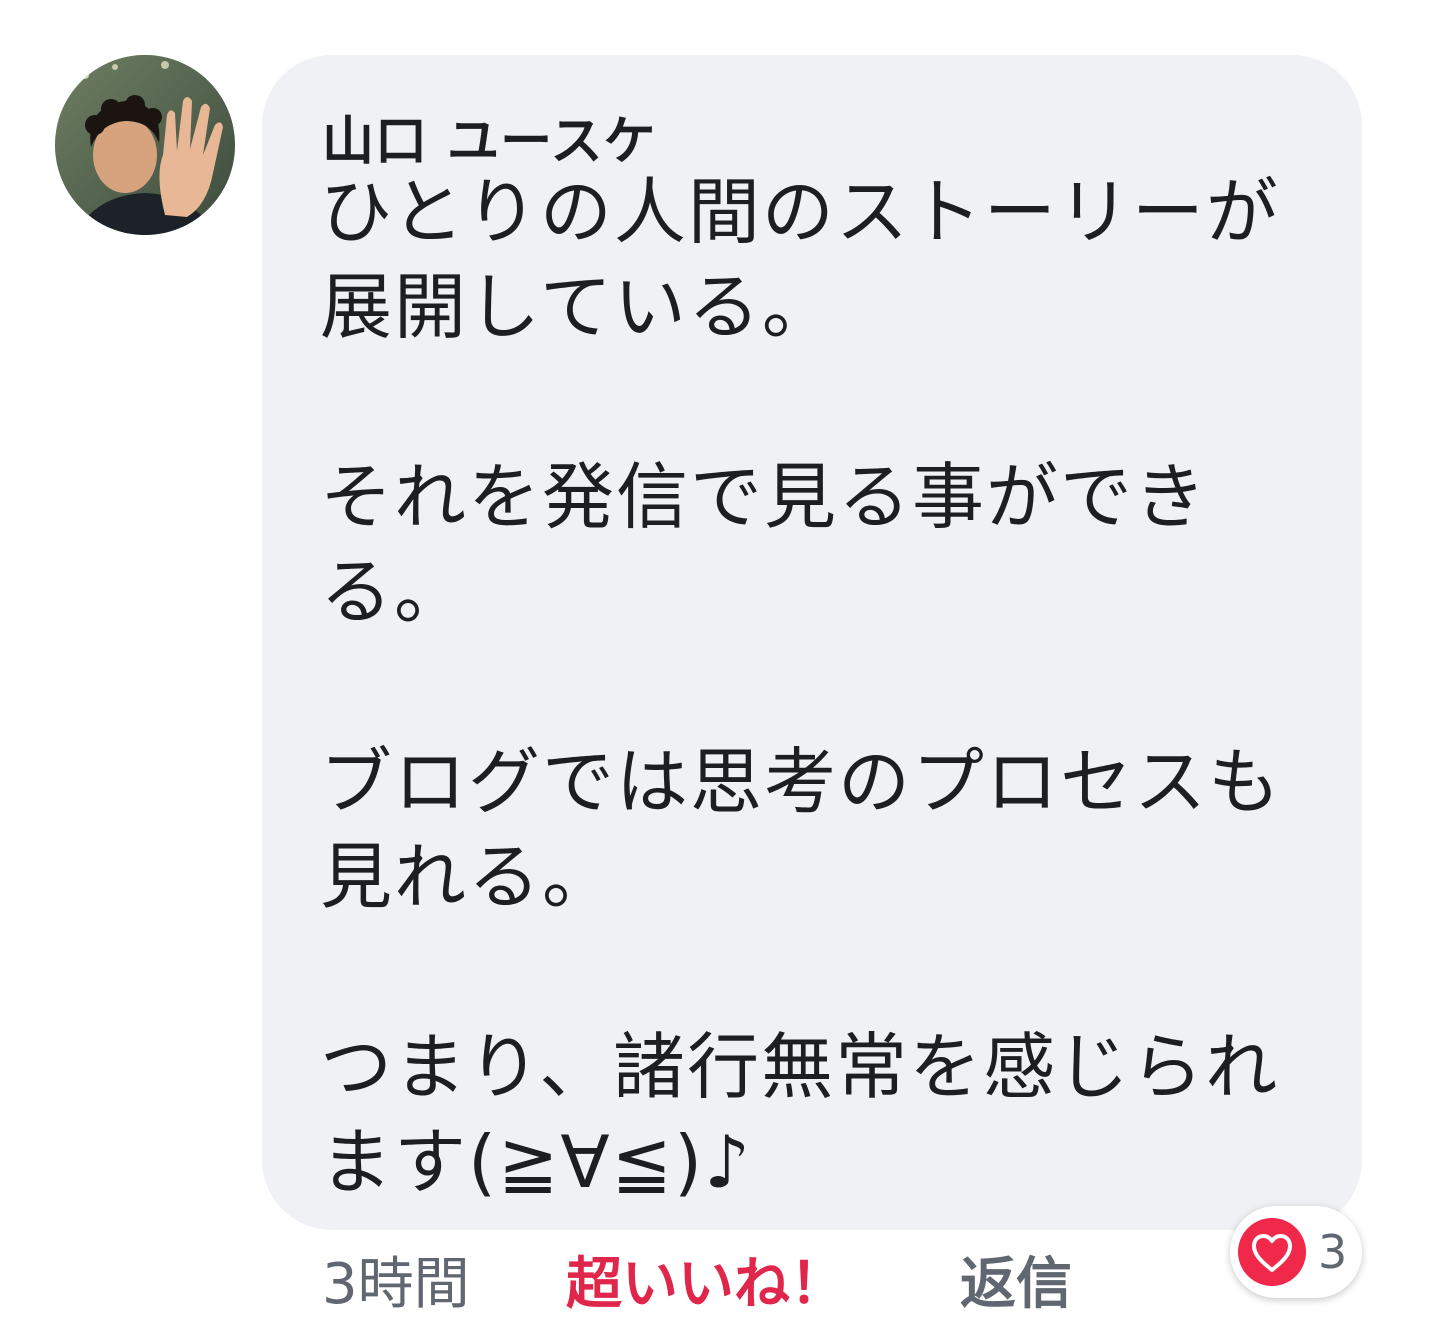 This screenshot has height=1337, width=1448. What do you see at coordinates (801, 782) in the screenshot?
I see `comment-line: ブログでは思考のプロセスも` at bounding box center [801, 782].